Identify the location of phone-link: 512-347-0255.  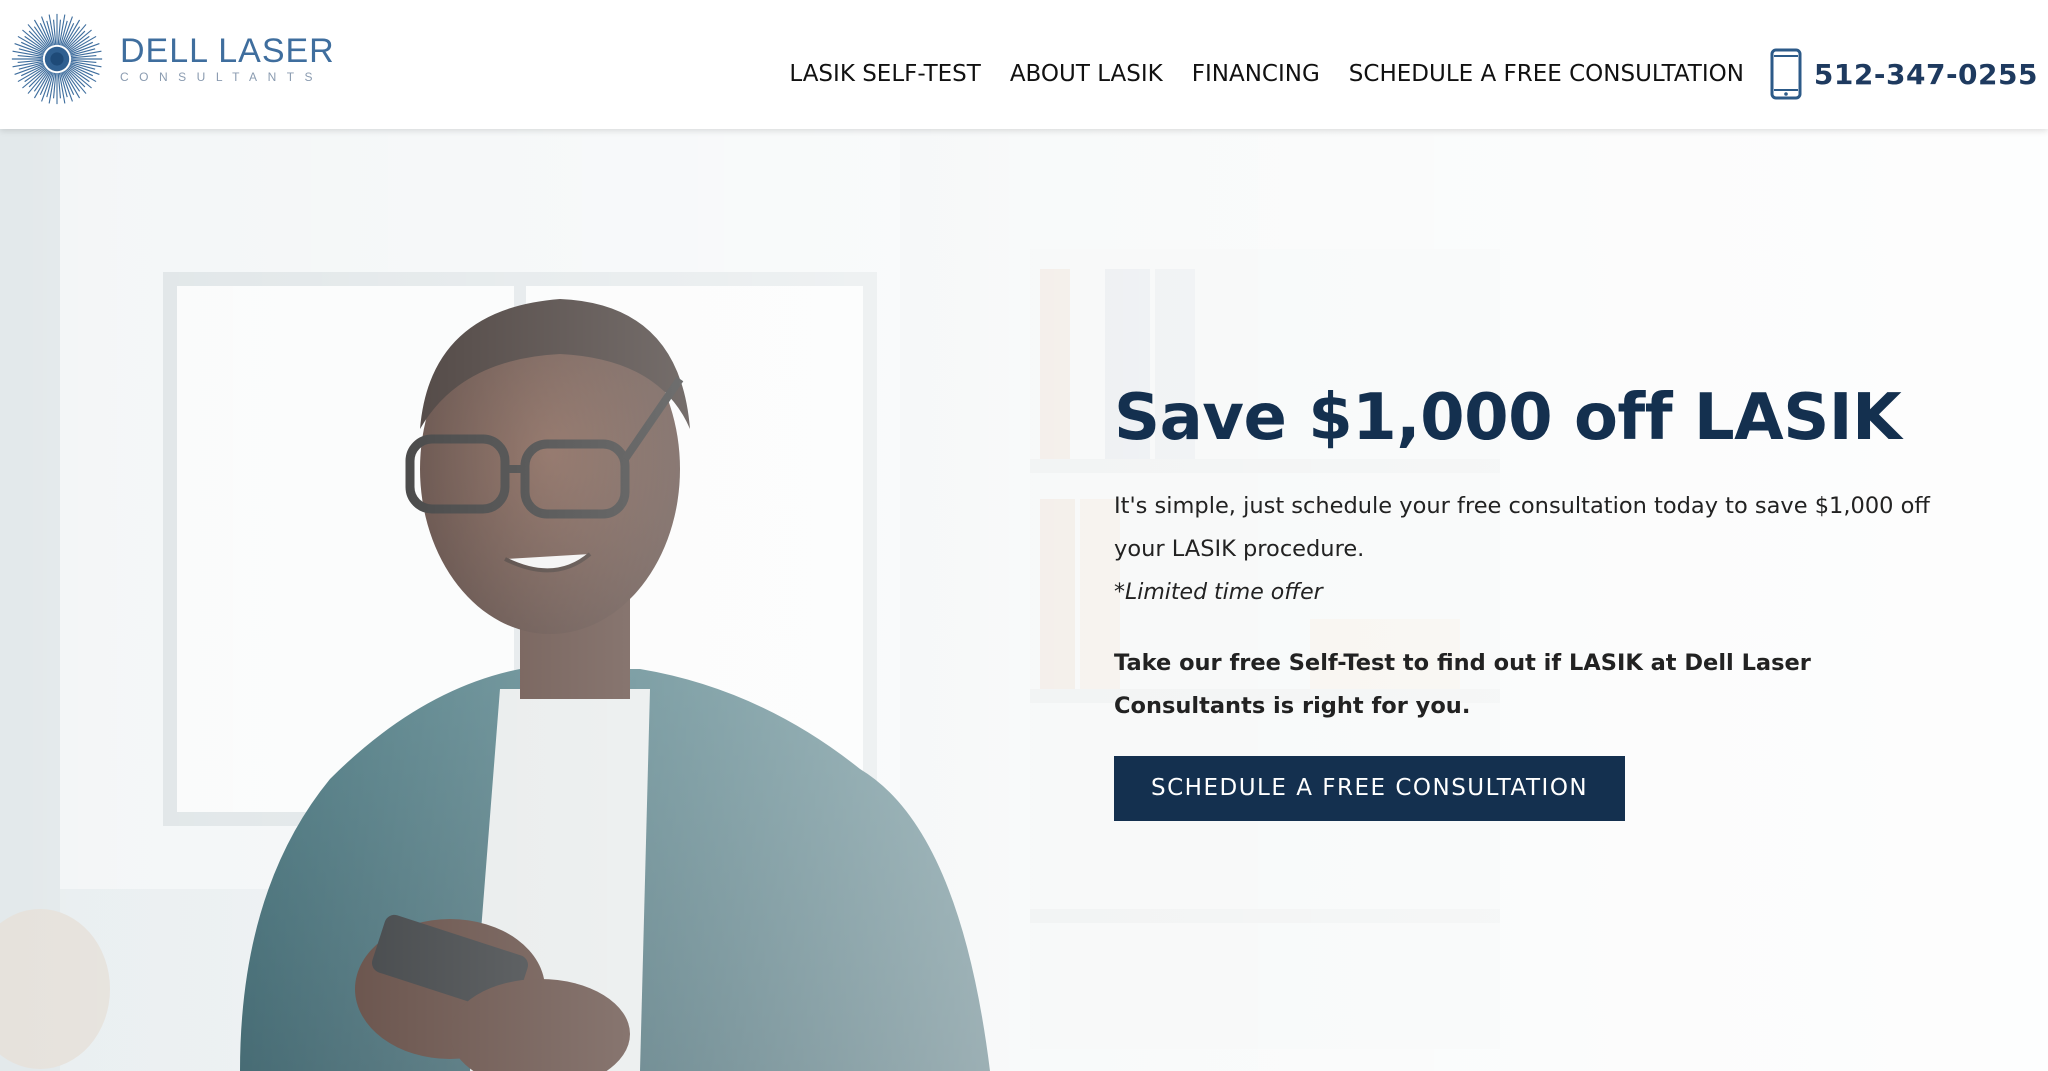
(1904, 74).